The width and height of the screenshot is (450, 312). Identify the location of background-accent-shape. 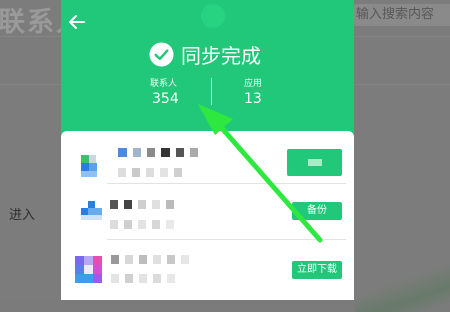
(402, 287).